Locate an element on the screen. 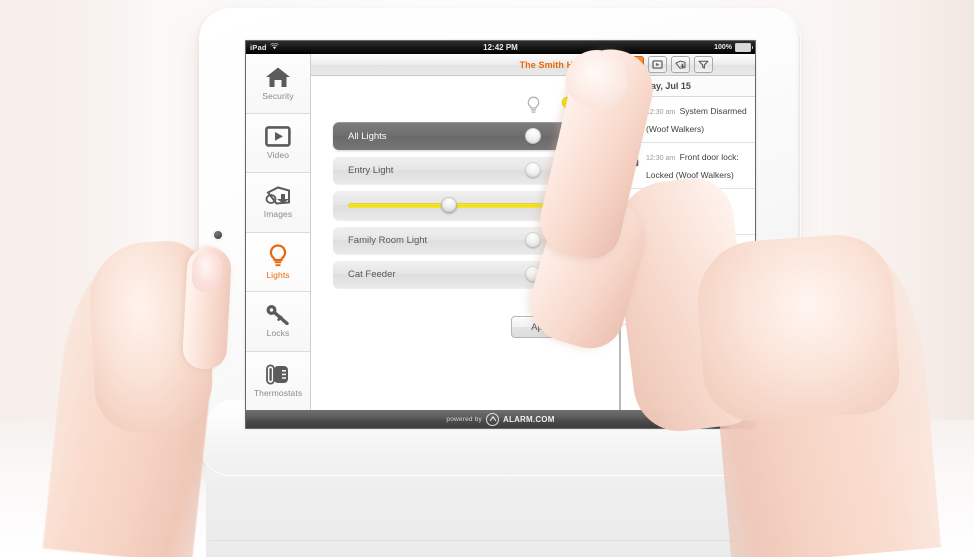 This screenshot has height=557, width=974. sidebar-item-label: Lights is located at coordinates (278, 274).